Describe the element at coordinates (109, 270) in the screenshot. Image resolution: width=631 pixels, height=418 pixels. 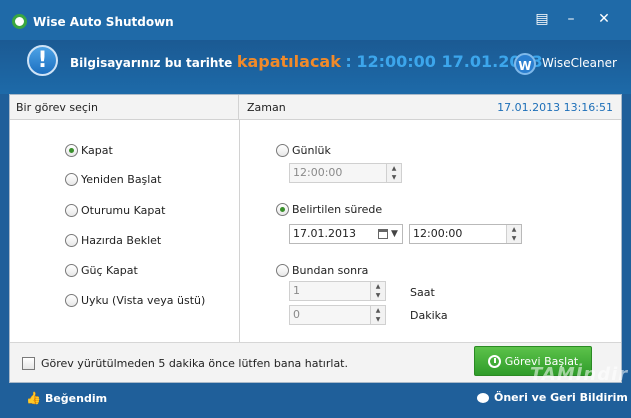
I see `task-label: Güç Kapat` at that location.